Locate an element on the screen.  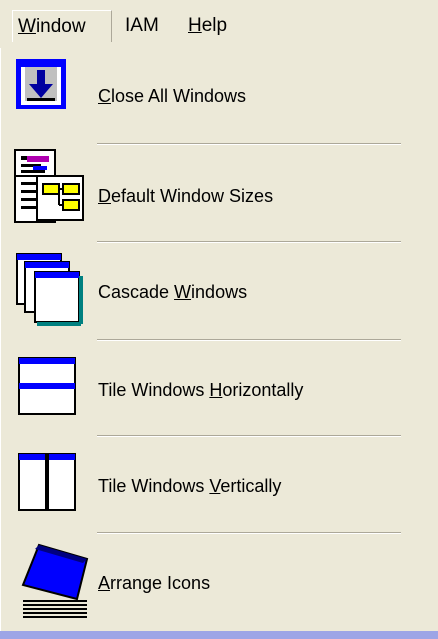
menu-item-label: Cascade Windows is located at coordinates (173, 292).